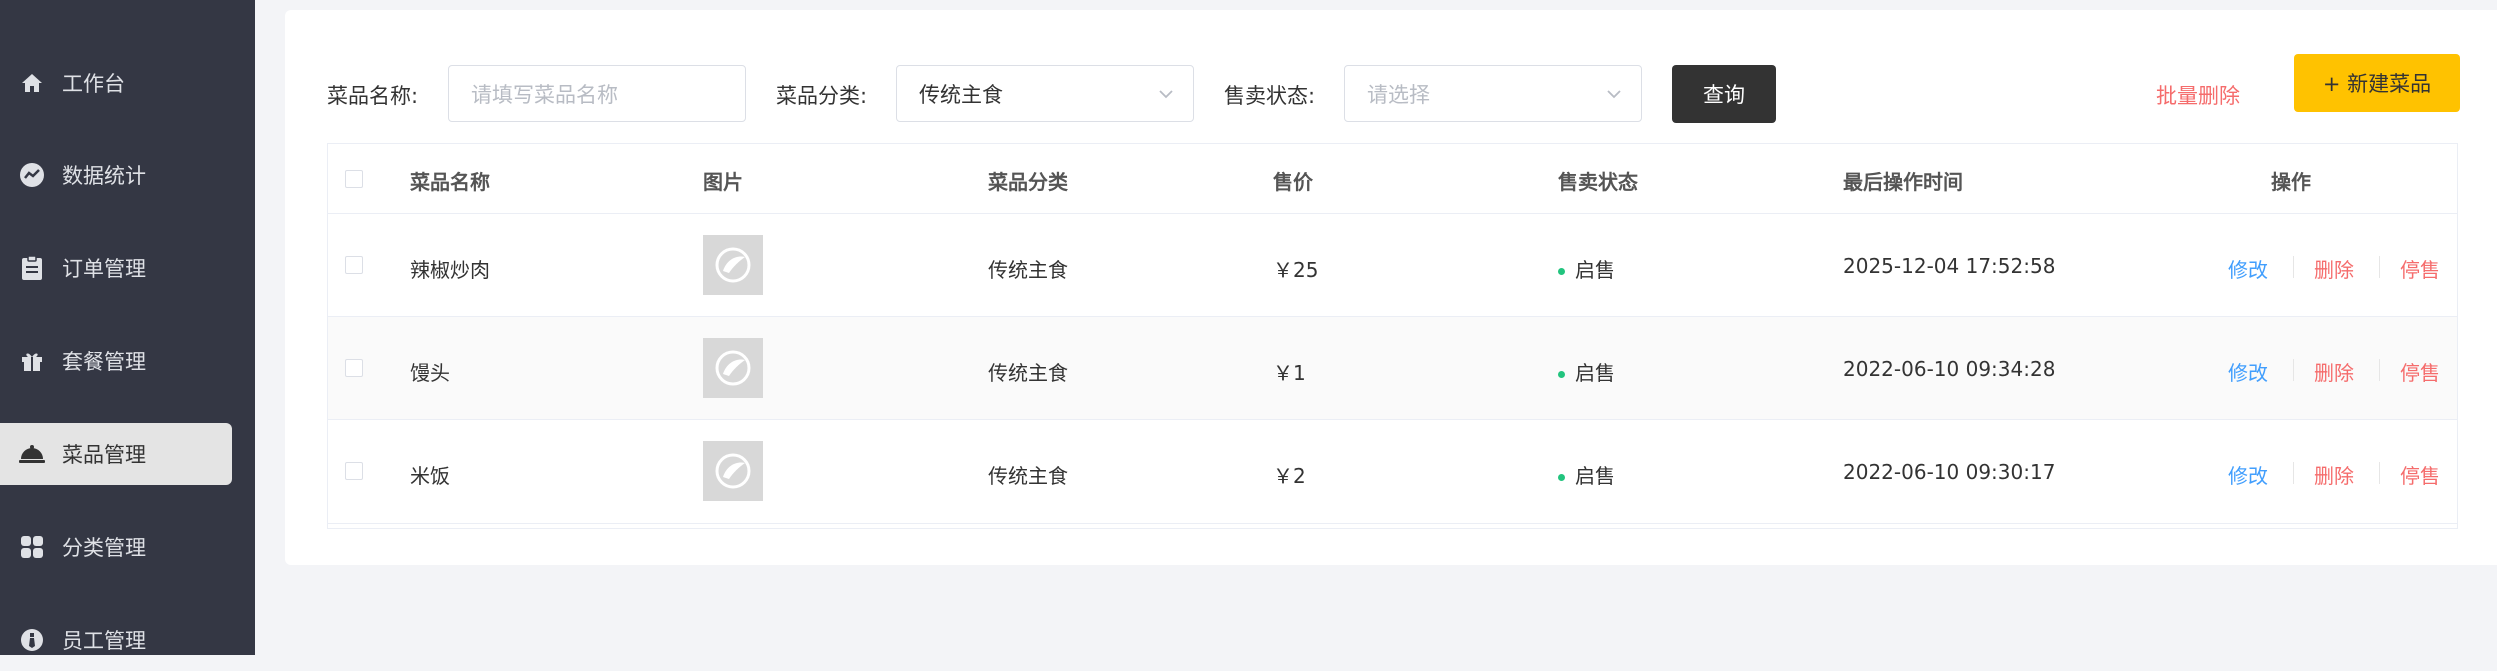  What do you see at coordinates (354, 179) in the screenshot?
I see `select-all-checkbox` at bounding box center [354, 179].